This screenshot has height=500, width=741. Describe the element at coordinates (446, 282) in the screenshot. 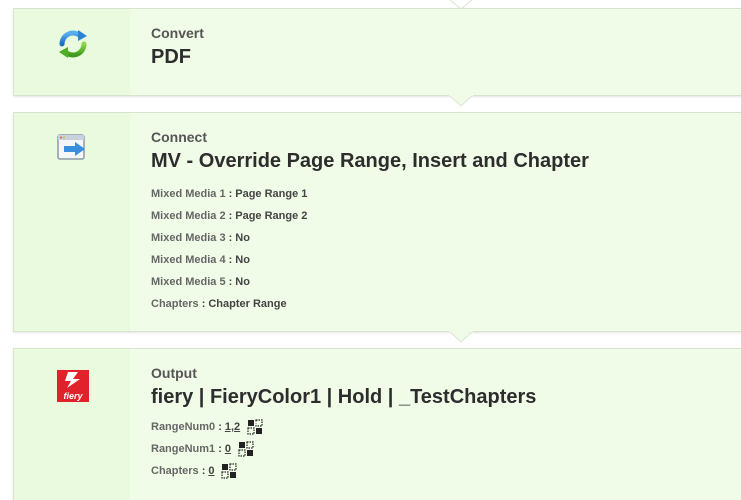

I see `property-row: Mixed Media 5 : No` at that location.